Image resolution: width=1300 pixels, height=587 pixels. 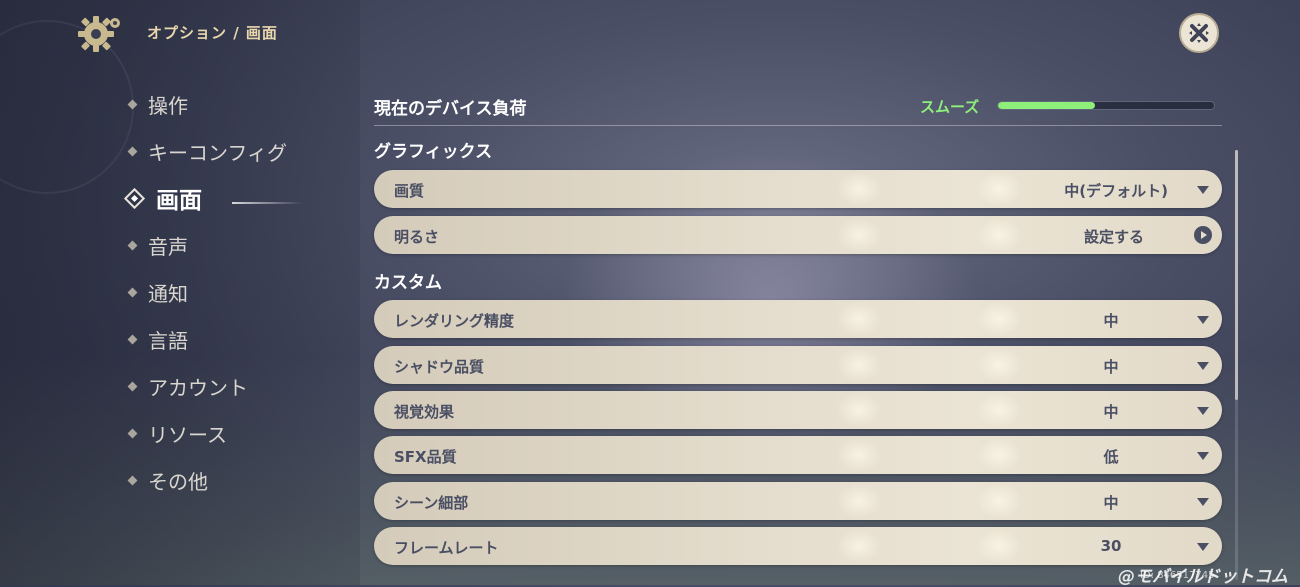 I want to click on setting-row-render-resolution: レンダリング精度 中, so click(x=798, y=319).